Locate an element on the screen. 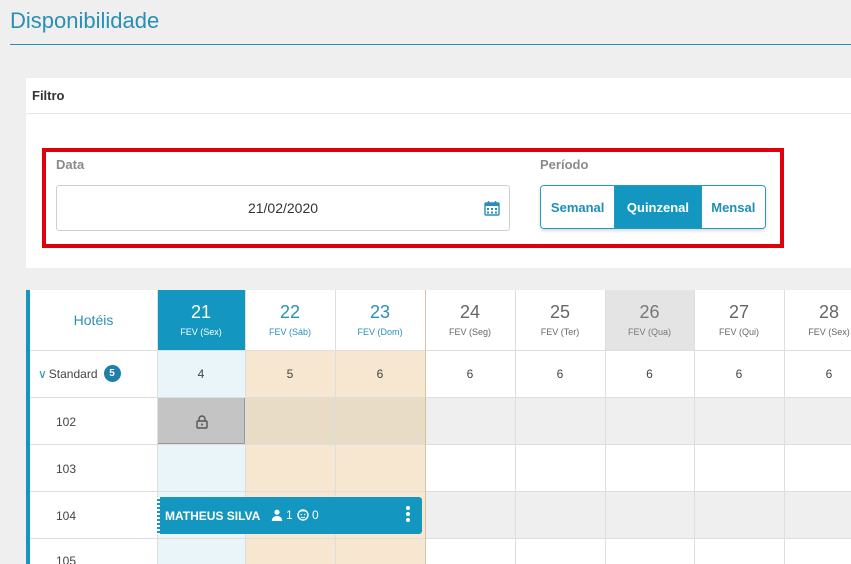 The image size is (851, 564). day-header: 25 FEV (Ter) is located at coordinates (560, 320).